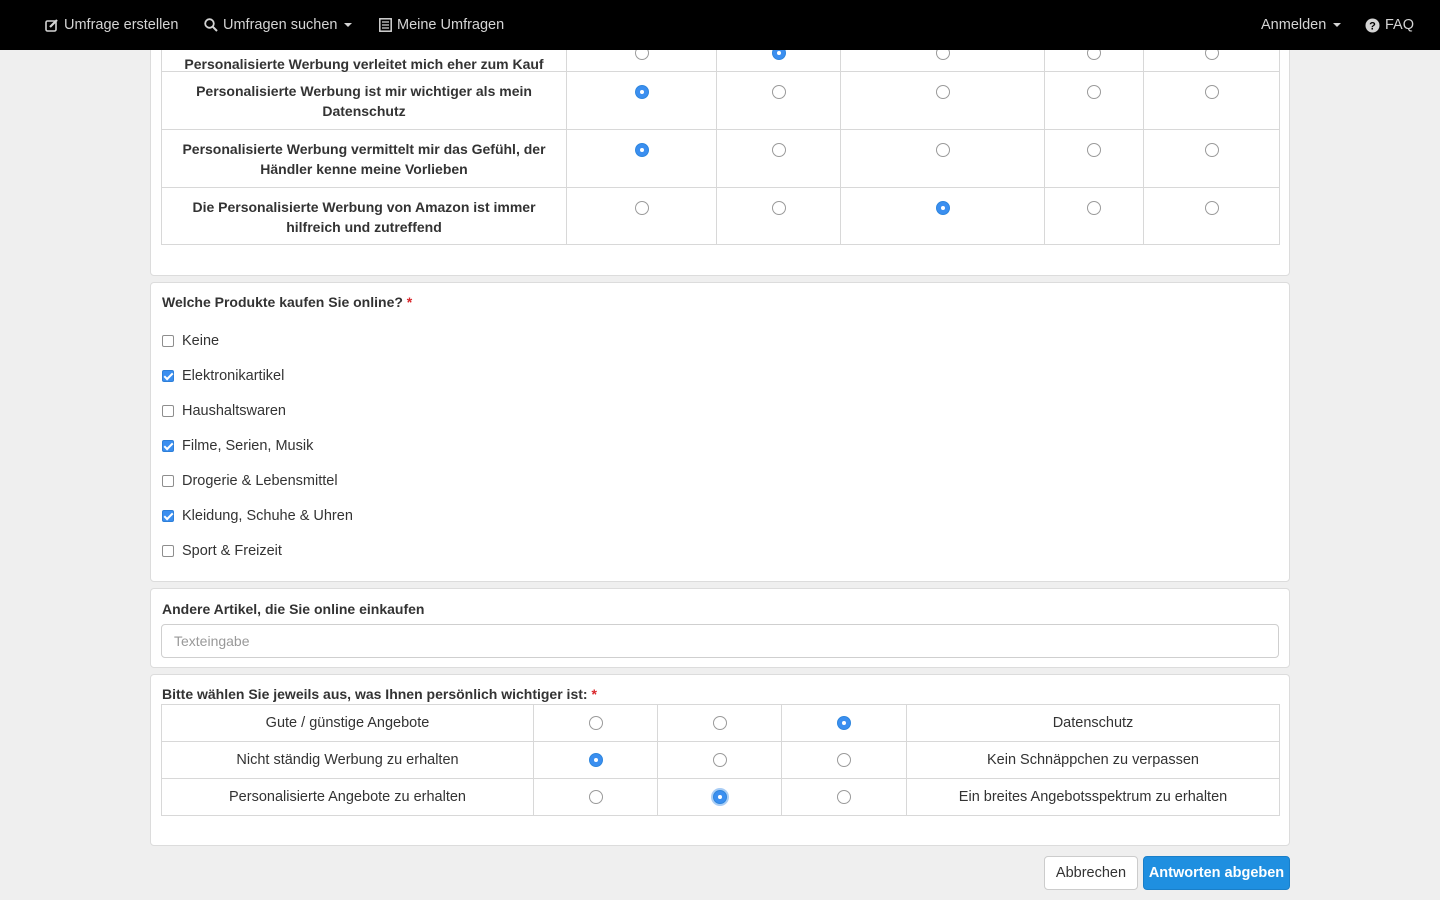 Image resolution: width=1440 pixels, height=900 pixels. I want to click on product-option: Filme, Serien, Musik, so click(237, 446).